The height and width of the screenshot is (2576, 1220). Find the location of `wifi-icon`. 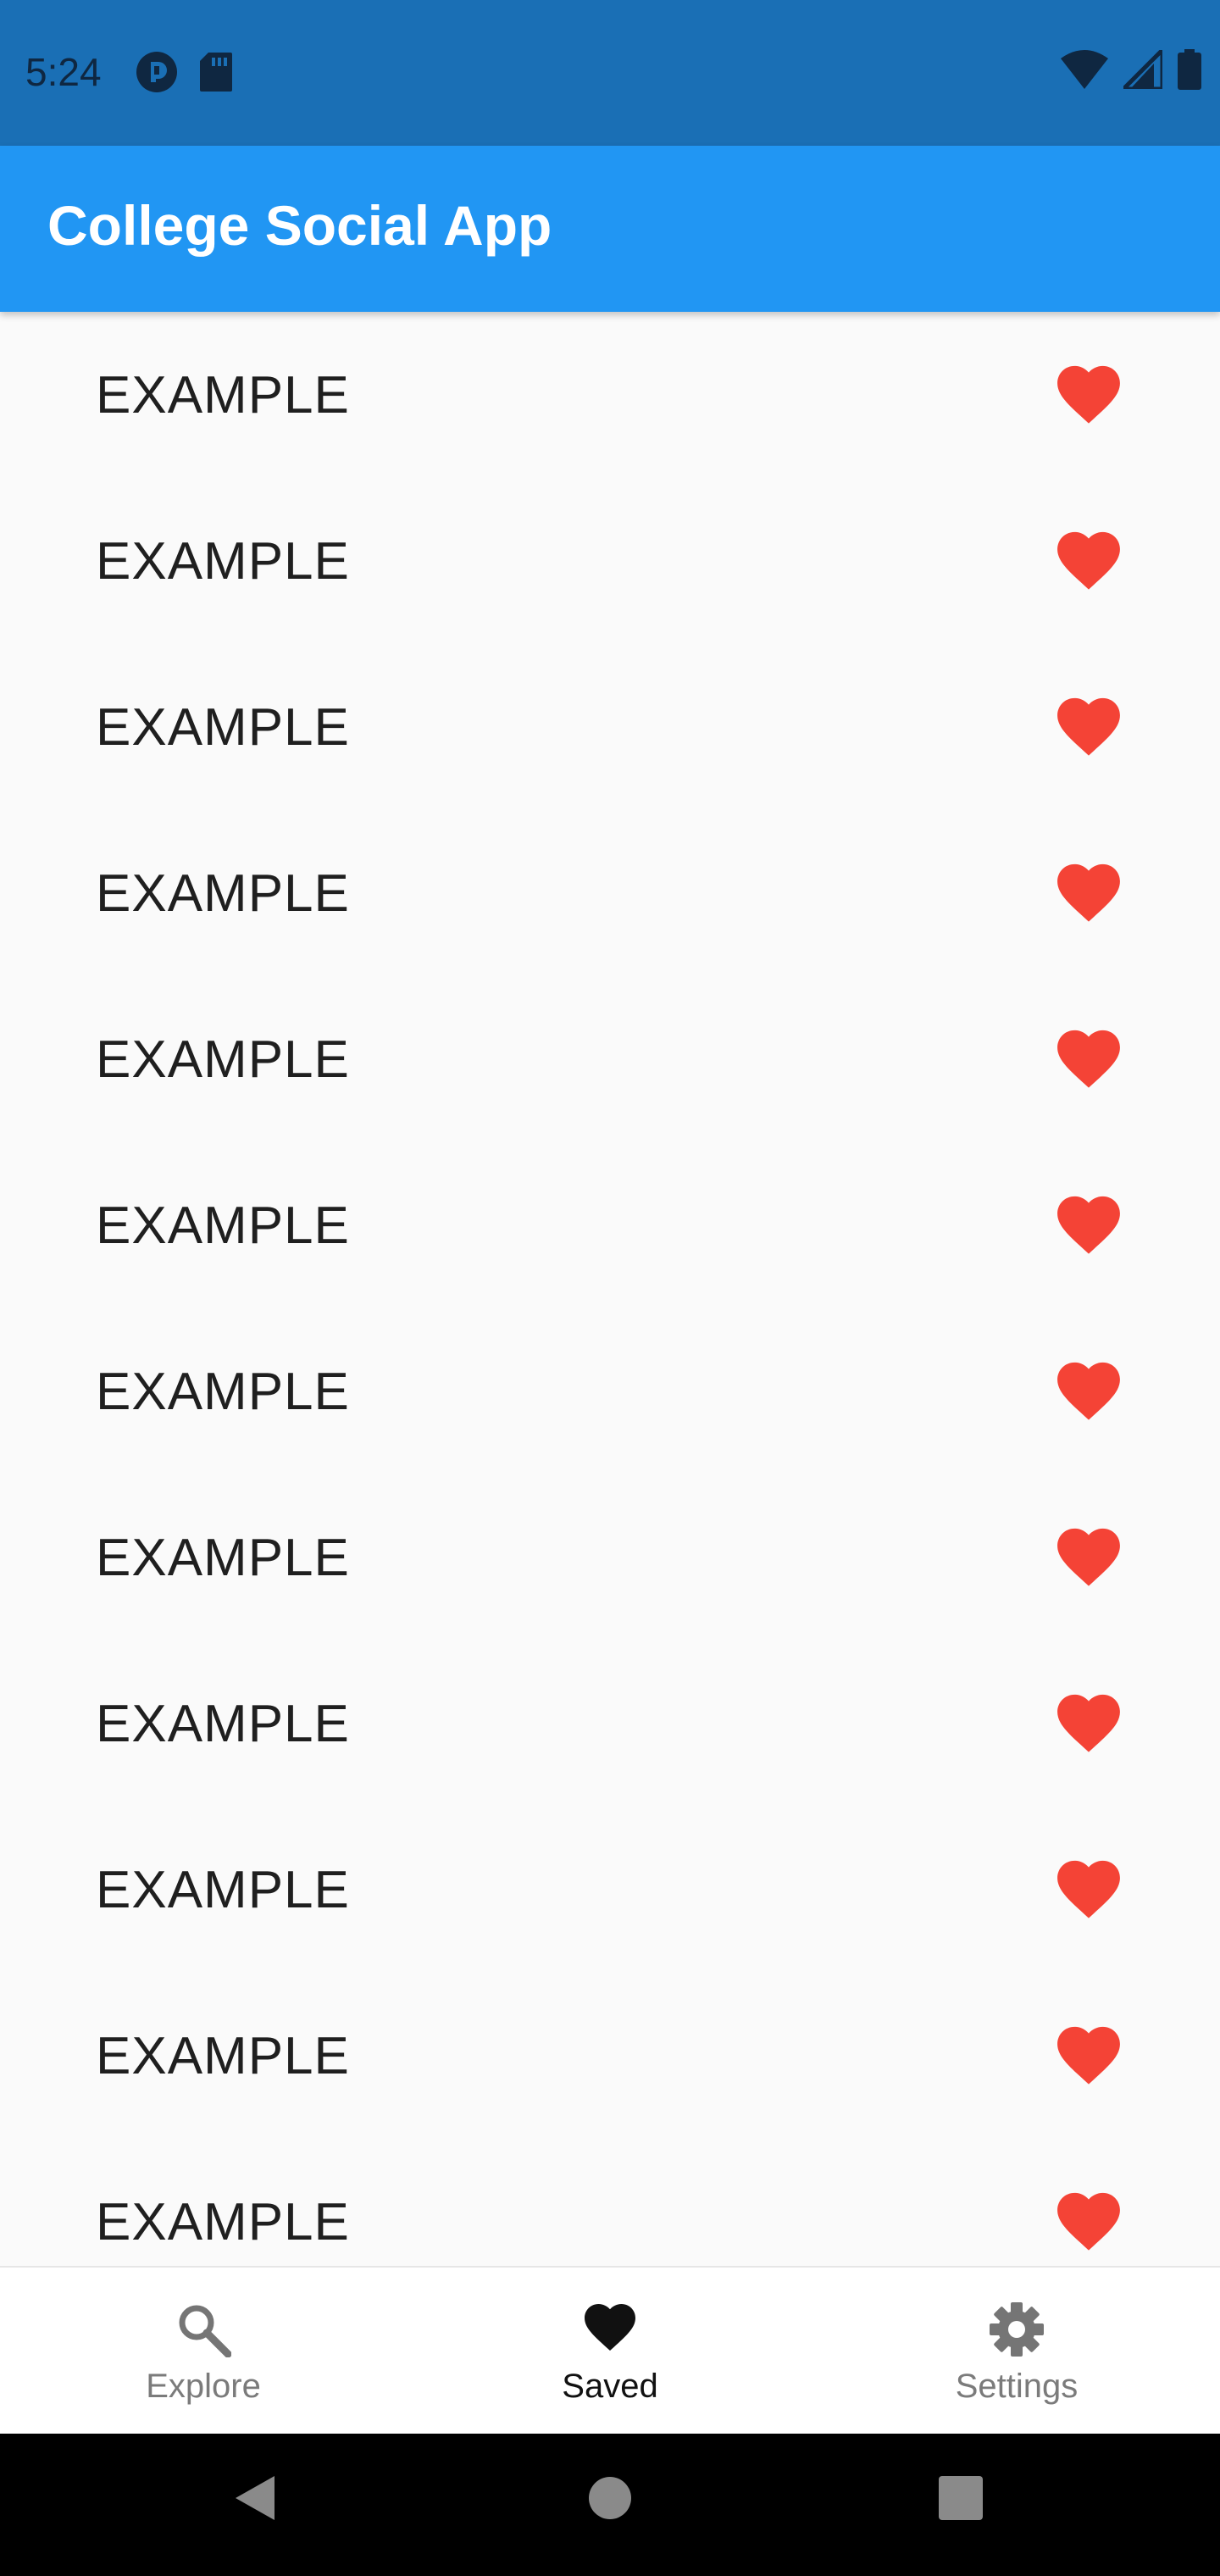

wifi-icon is located at coordinates (1084, 71).